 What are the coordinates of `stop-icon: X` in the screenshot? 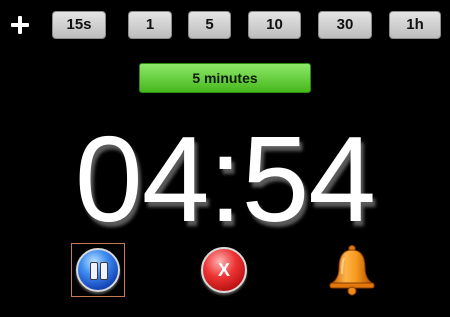 It's located at (224, 270).